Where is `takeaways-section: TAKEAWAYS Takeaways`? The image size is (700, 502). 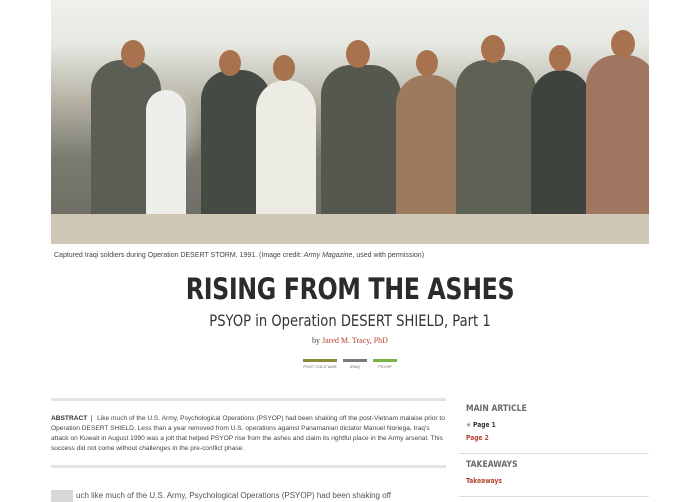 takeaways-section: TAKEAWAYS Takeaways is located at coordinates (554, 475).